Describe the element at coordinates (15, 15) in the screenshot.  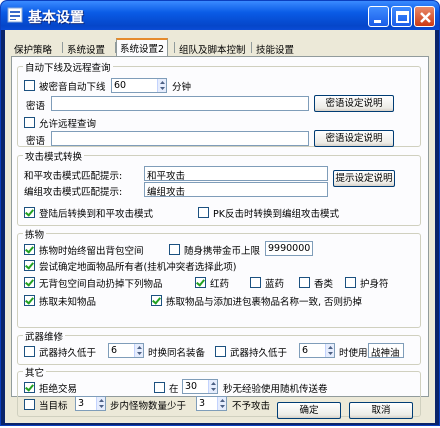
I see `app-icon` at that location.